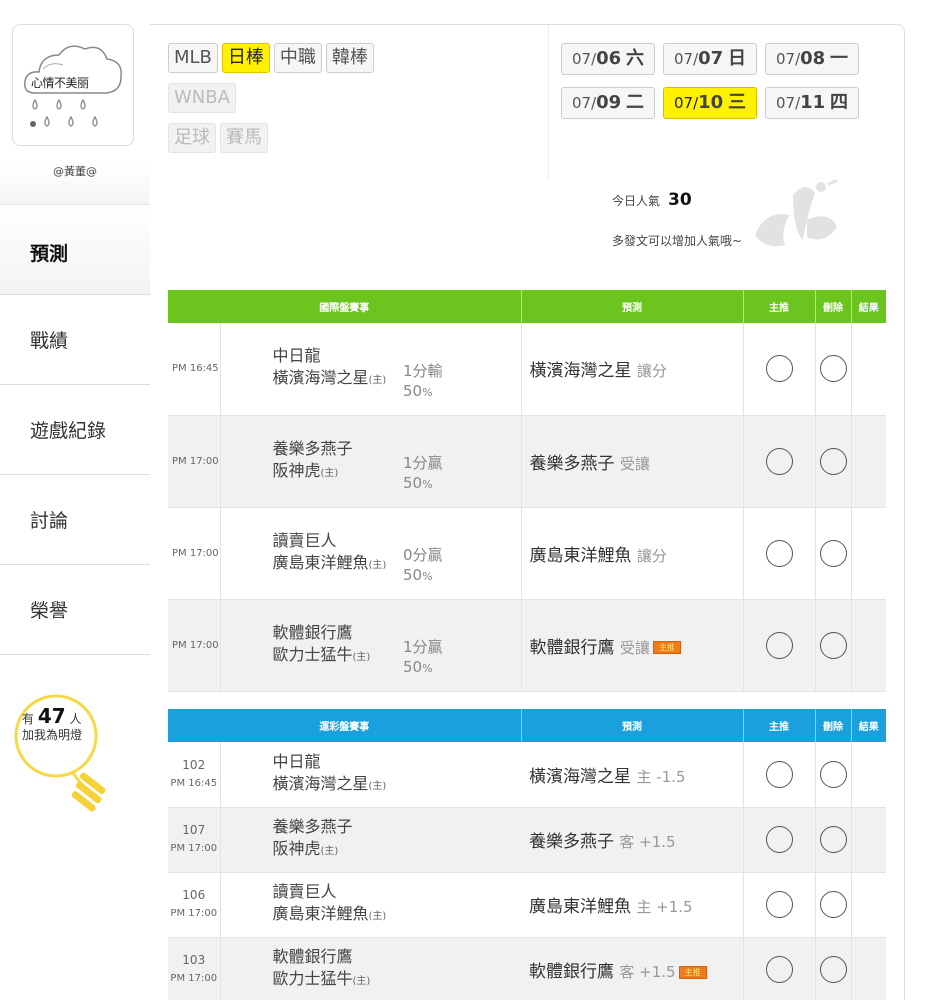 Image resolution: width=933 pixels, height=1000 pixels. I want to click on pick-team: 養樂多燕子, so click(571, 842).